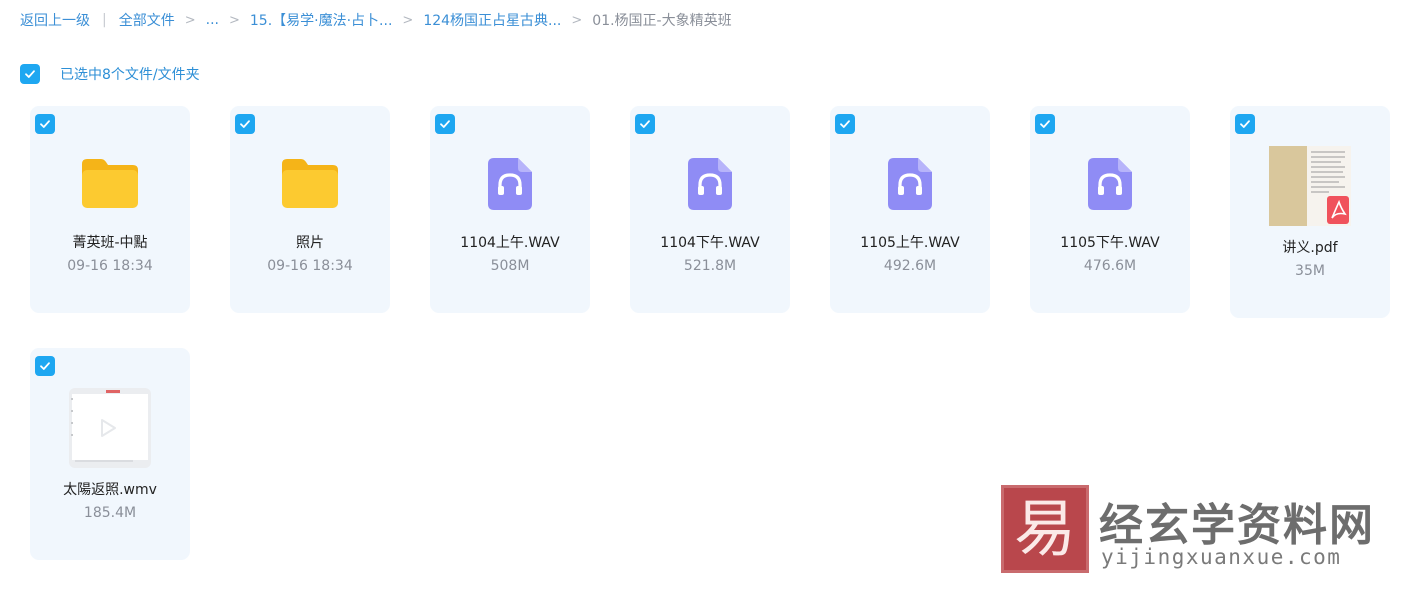 The width and height of the screenshot is (1401, 601). I want to click on pdf-thumbnail, so click(1310, 187).